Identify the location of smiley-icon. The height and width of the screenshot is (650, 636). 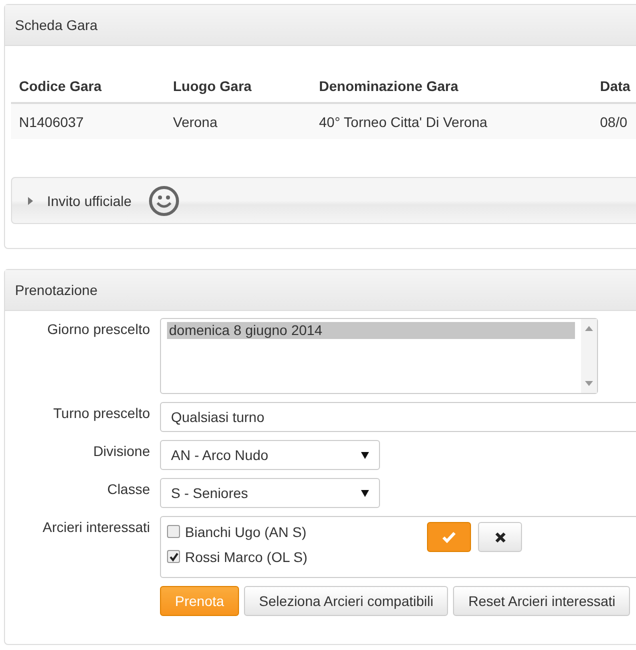
(164, 200).